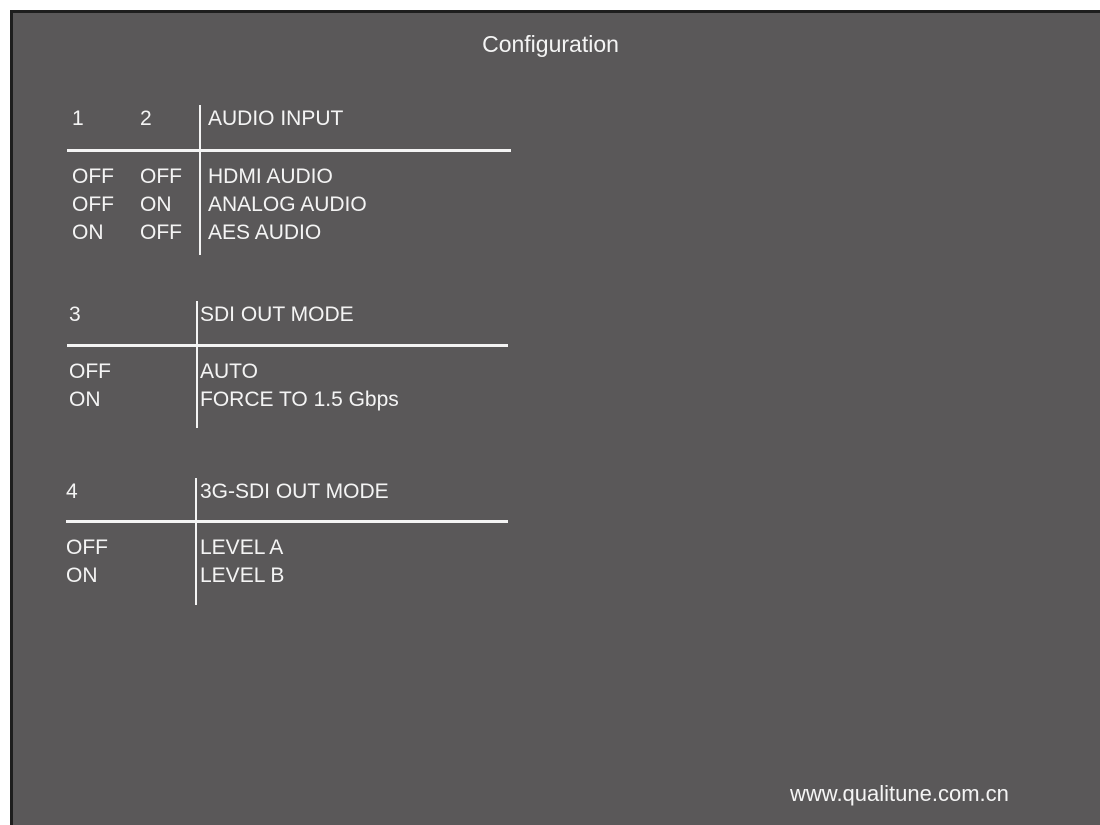 The height and width of the screenshot is (825, 1100). What do you see at coordinates (229, 371) in the screenshot?
I see `row-1-mode: AUTO` at bounding box center [229, 371].